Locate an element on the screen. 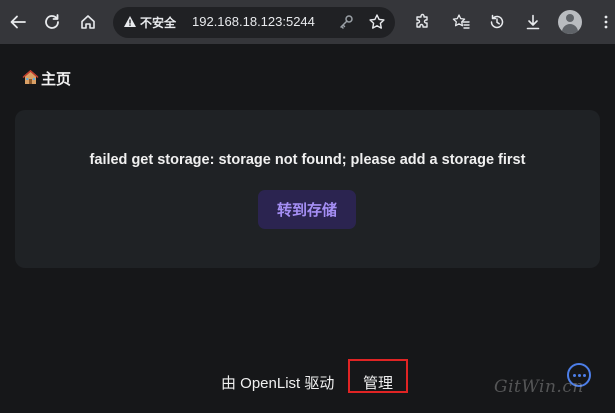 The width and height of the screenshot is (615, 413). warning-icon is located at coordinates (130, 23).